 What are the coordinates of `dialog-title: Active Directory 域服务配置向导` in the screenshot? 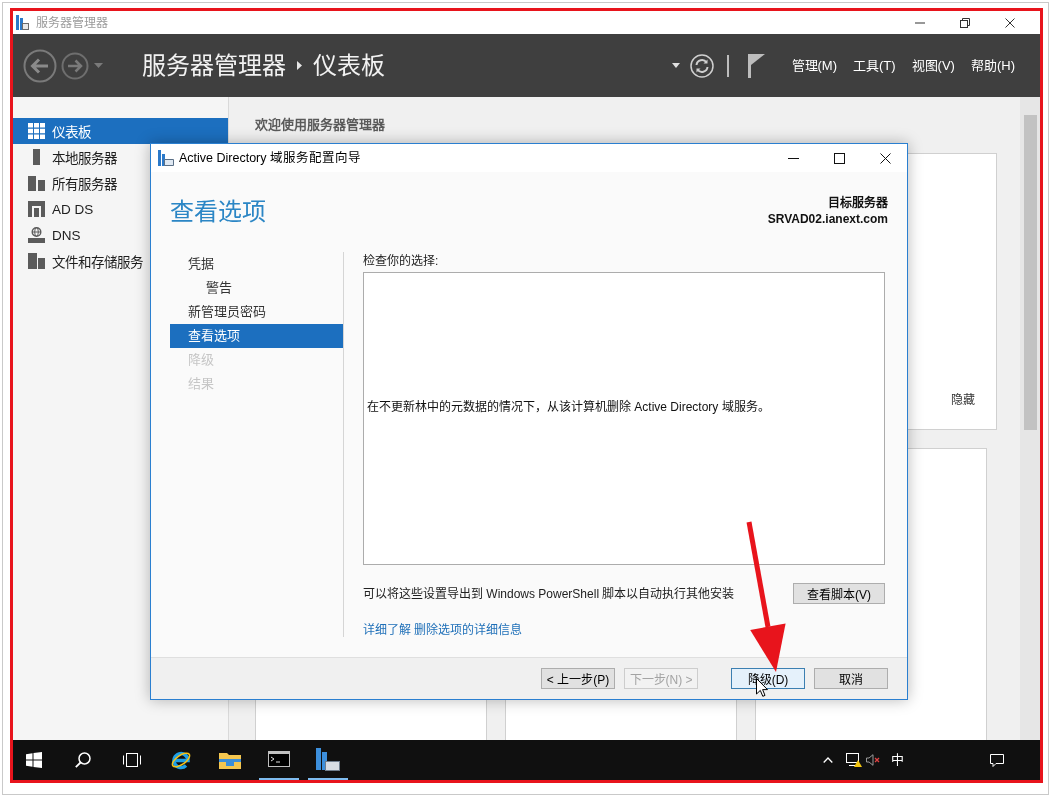 It's located at (270, 158).